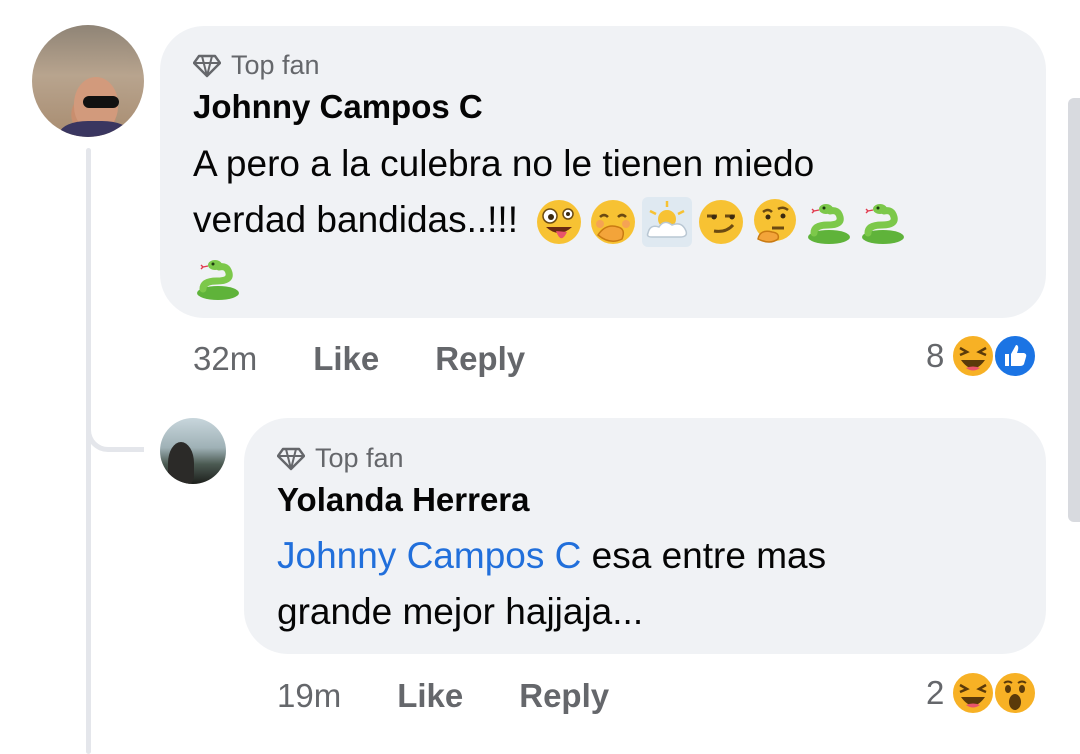 The height and width of the screenshot is (754, 1080). I want to click on thinking-face-icon, so click(775, 221).